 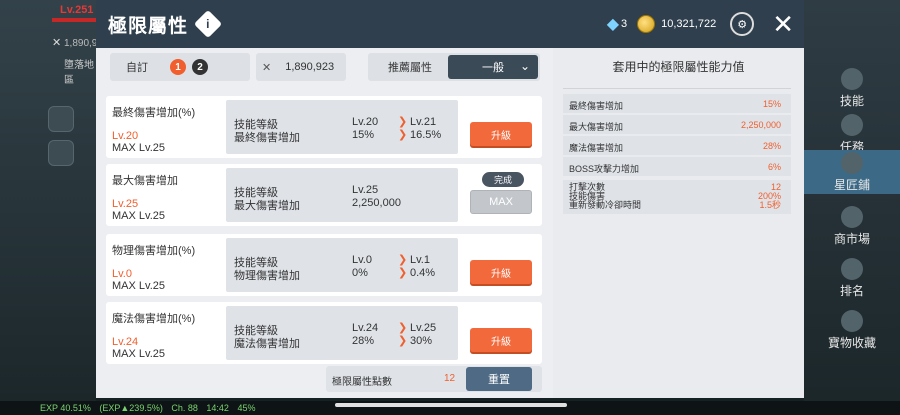 I want to click on attribute-level: Lv.25, so click(x=125, y=204).